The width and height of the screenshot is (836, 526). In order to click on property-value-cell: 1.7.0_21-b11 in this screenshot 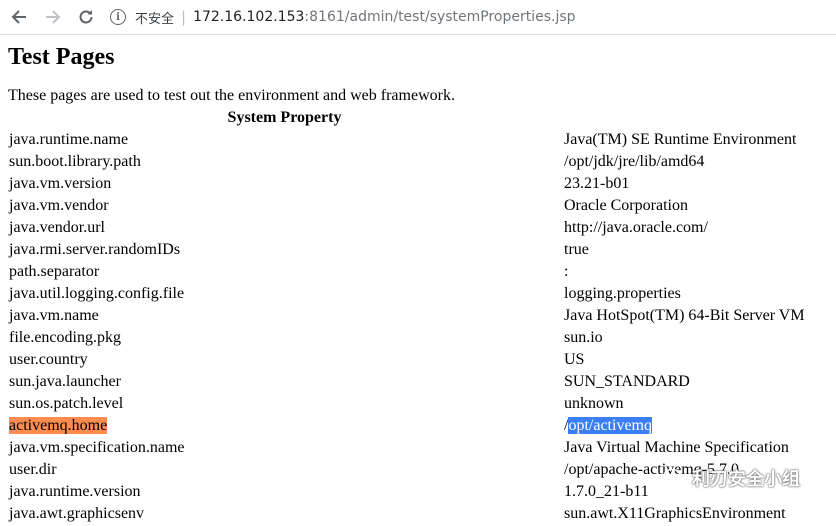, I will do `click(695, 492)`.